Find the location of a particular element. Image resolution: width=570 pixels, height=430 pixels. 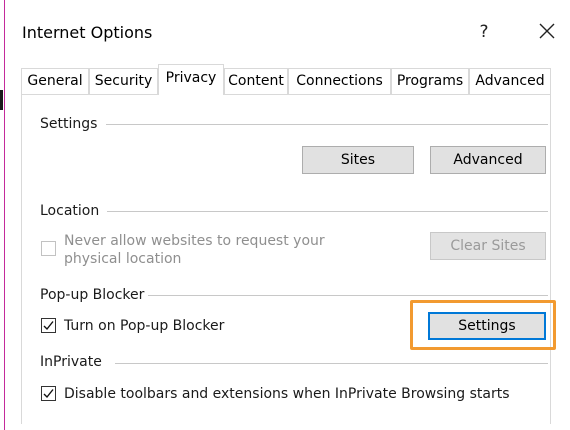

popup-blocker-rule is located at coordinates (348, 295).